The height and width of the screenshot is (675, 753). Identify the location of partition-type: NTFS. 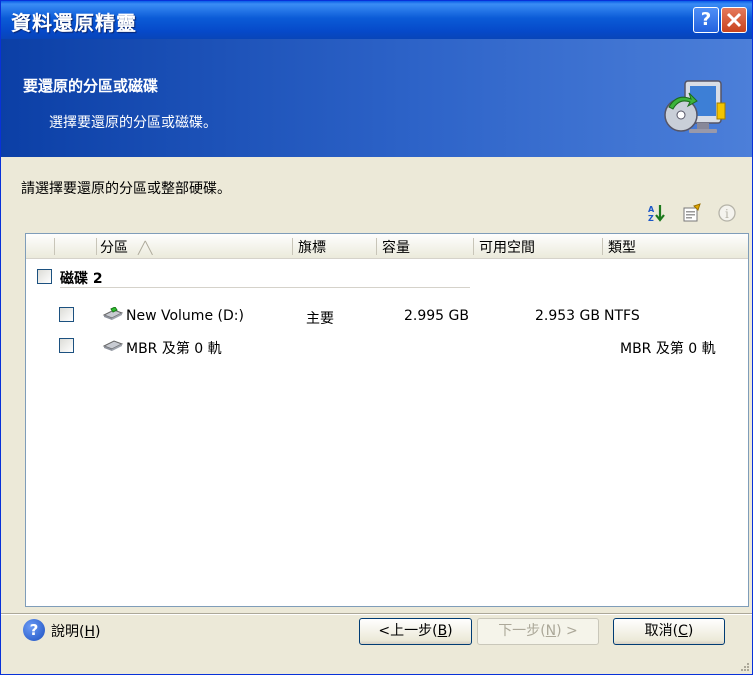
(622, 316).